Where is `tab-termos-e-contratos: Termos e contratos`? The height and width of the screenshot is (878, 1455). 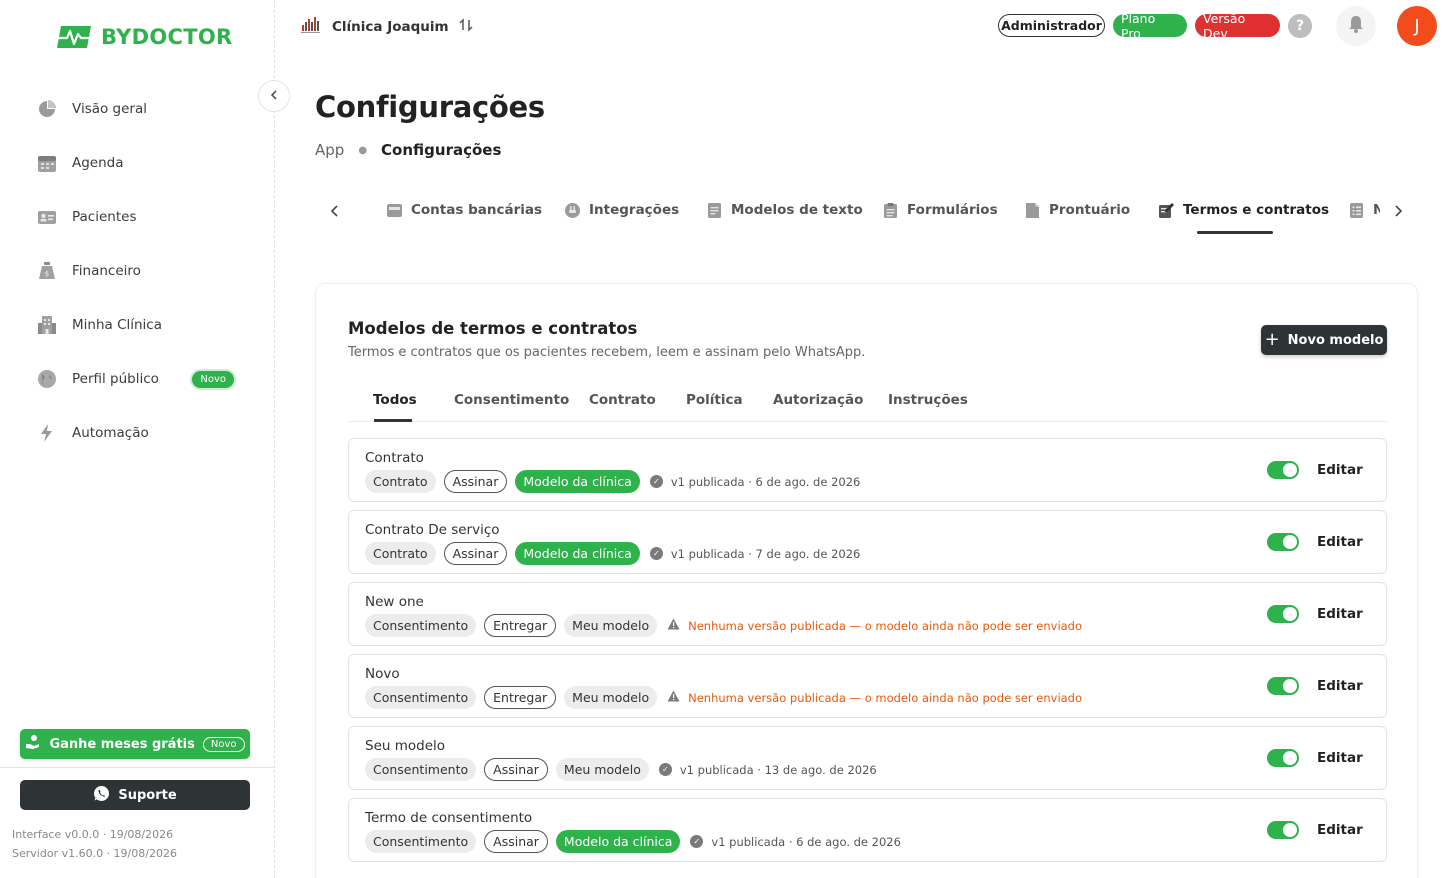
tab-termos-e-contratos: Termos e contratos is located at coordinates (1243, 215).